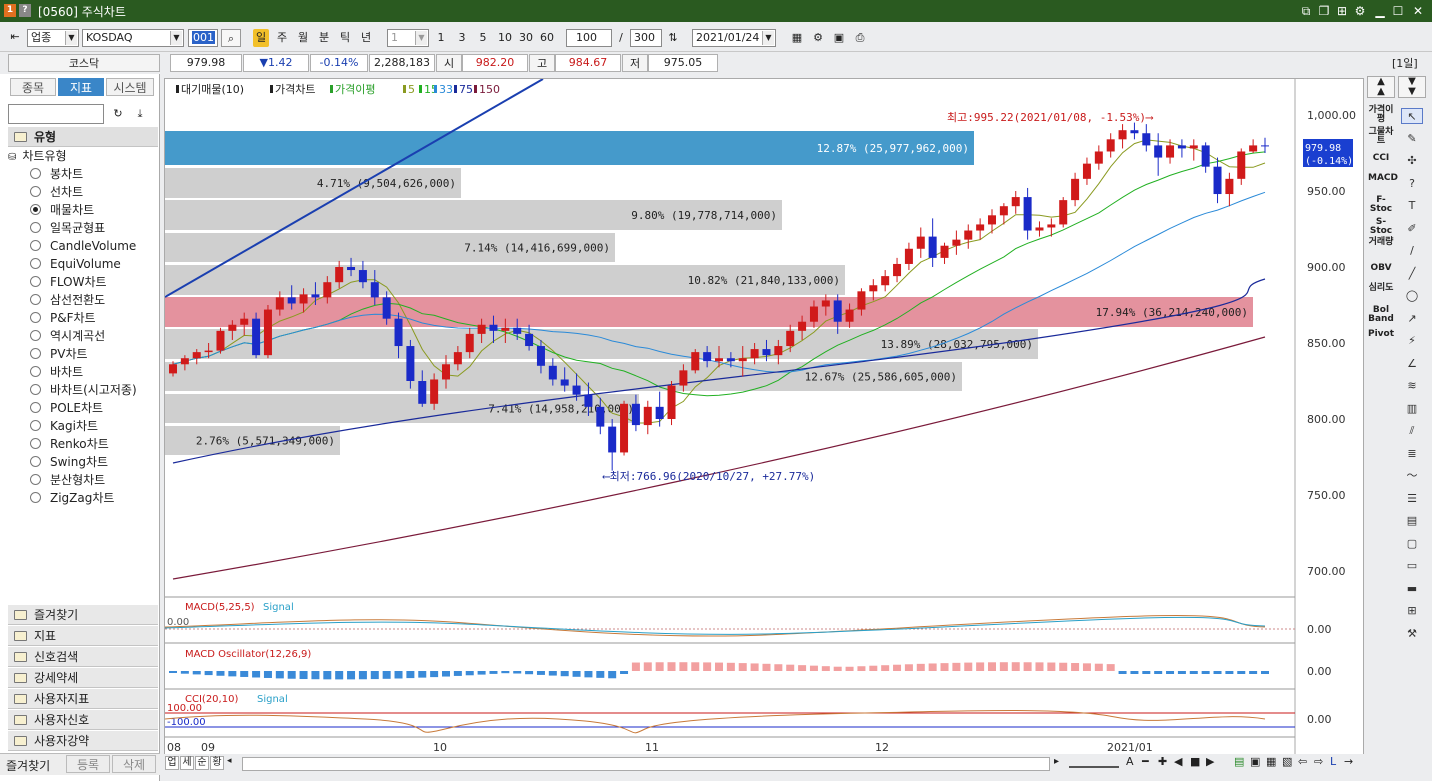 The height and width of the screenshot is (781, 1432). Describe the element at coordinates (83, 615) in the screenshot. I see `section-header: 즐겨찾기` at that location.